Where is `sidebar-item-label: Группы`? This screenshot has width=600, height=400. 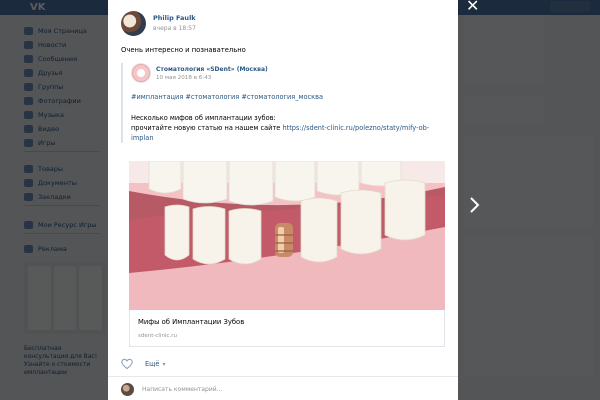
sidebar-item-label: Группы is located at coordinates (51, 86).